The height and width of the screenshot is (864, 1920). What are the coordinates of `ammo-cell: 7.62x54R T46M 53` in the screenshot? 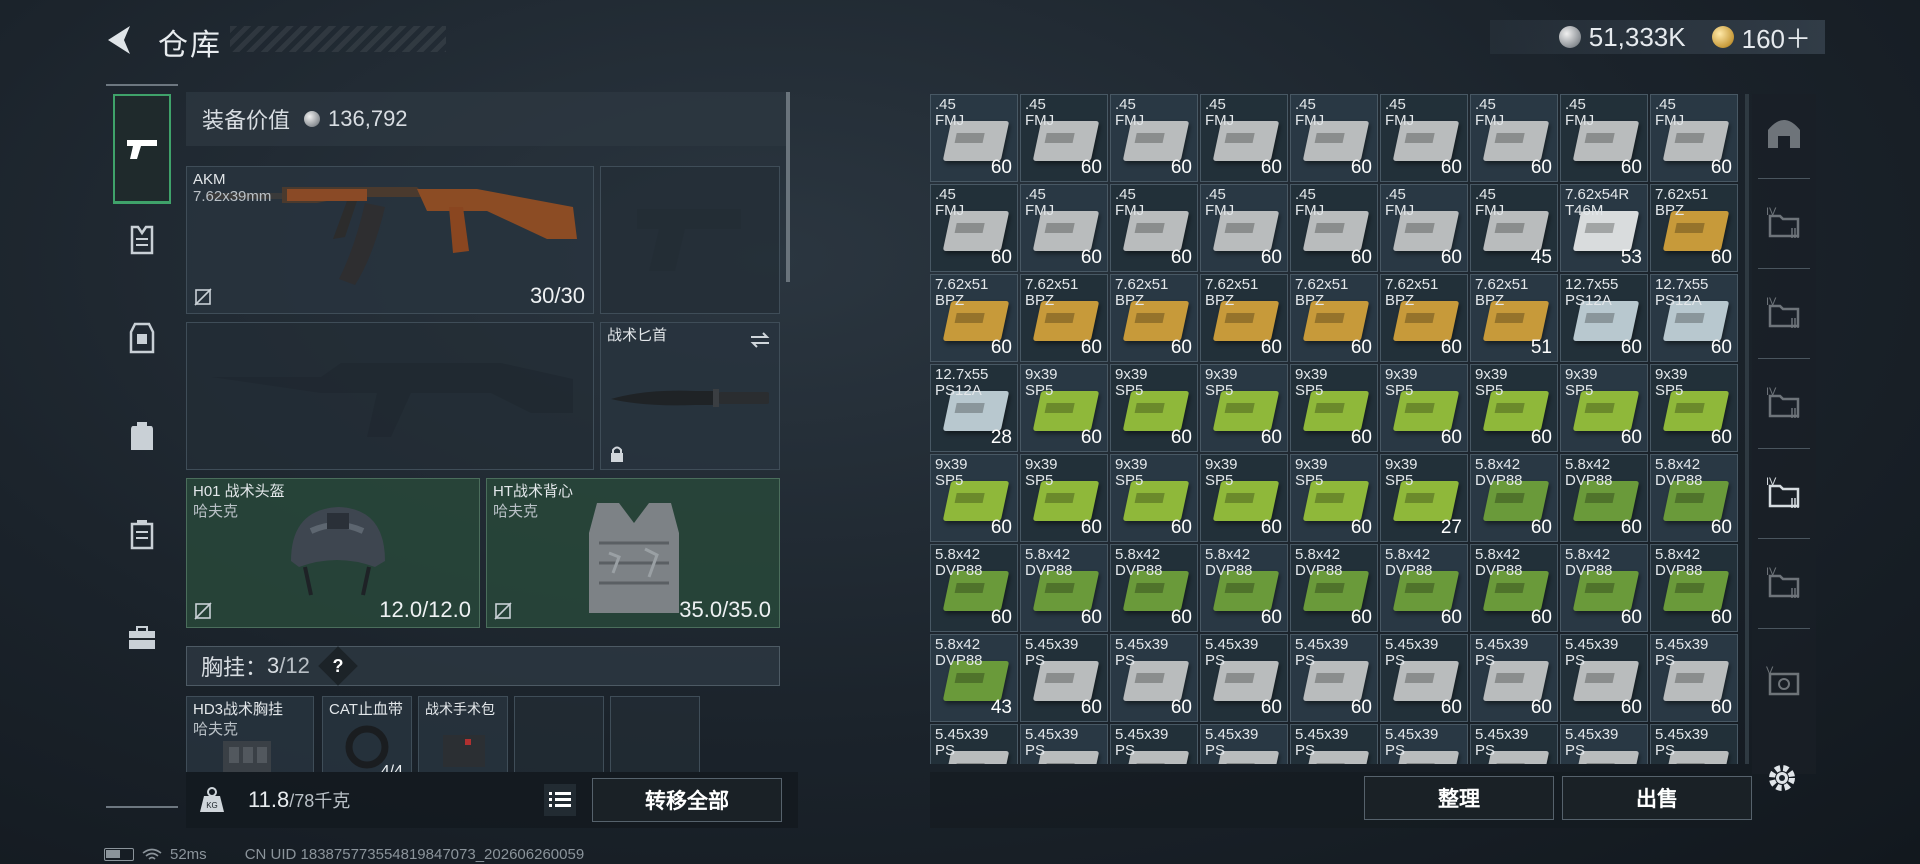 It's located at (1604, 228).